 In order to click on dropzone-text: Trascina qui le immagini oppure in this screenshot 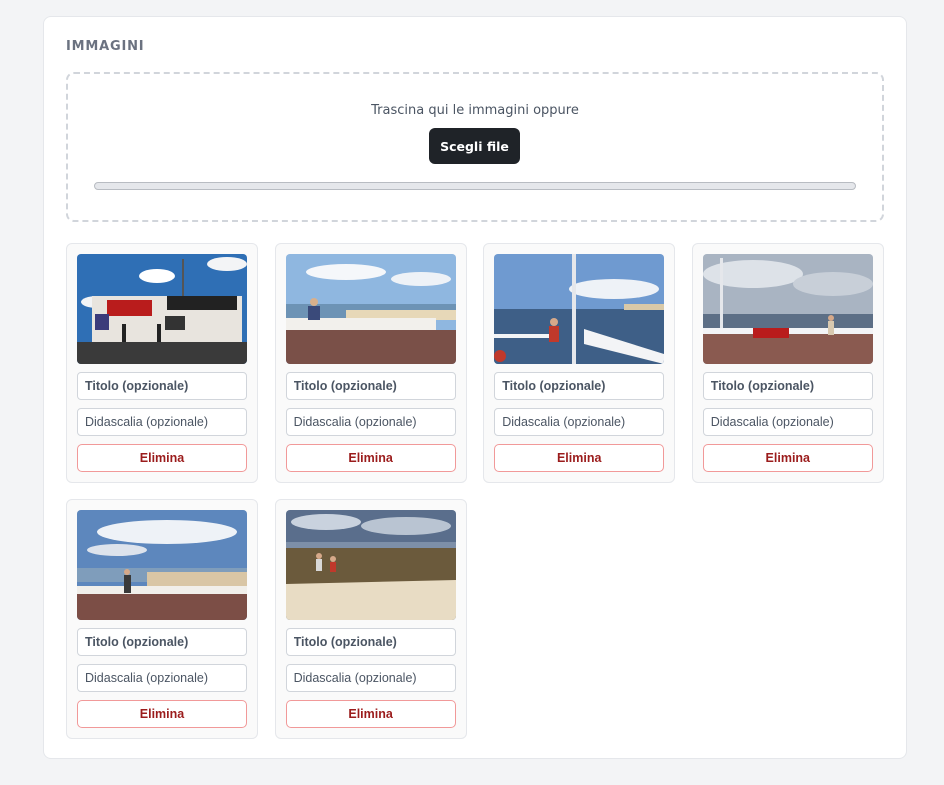, I will do `click(475, 110)`.